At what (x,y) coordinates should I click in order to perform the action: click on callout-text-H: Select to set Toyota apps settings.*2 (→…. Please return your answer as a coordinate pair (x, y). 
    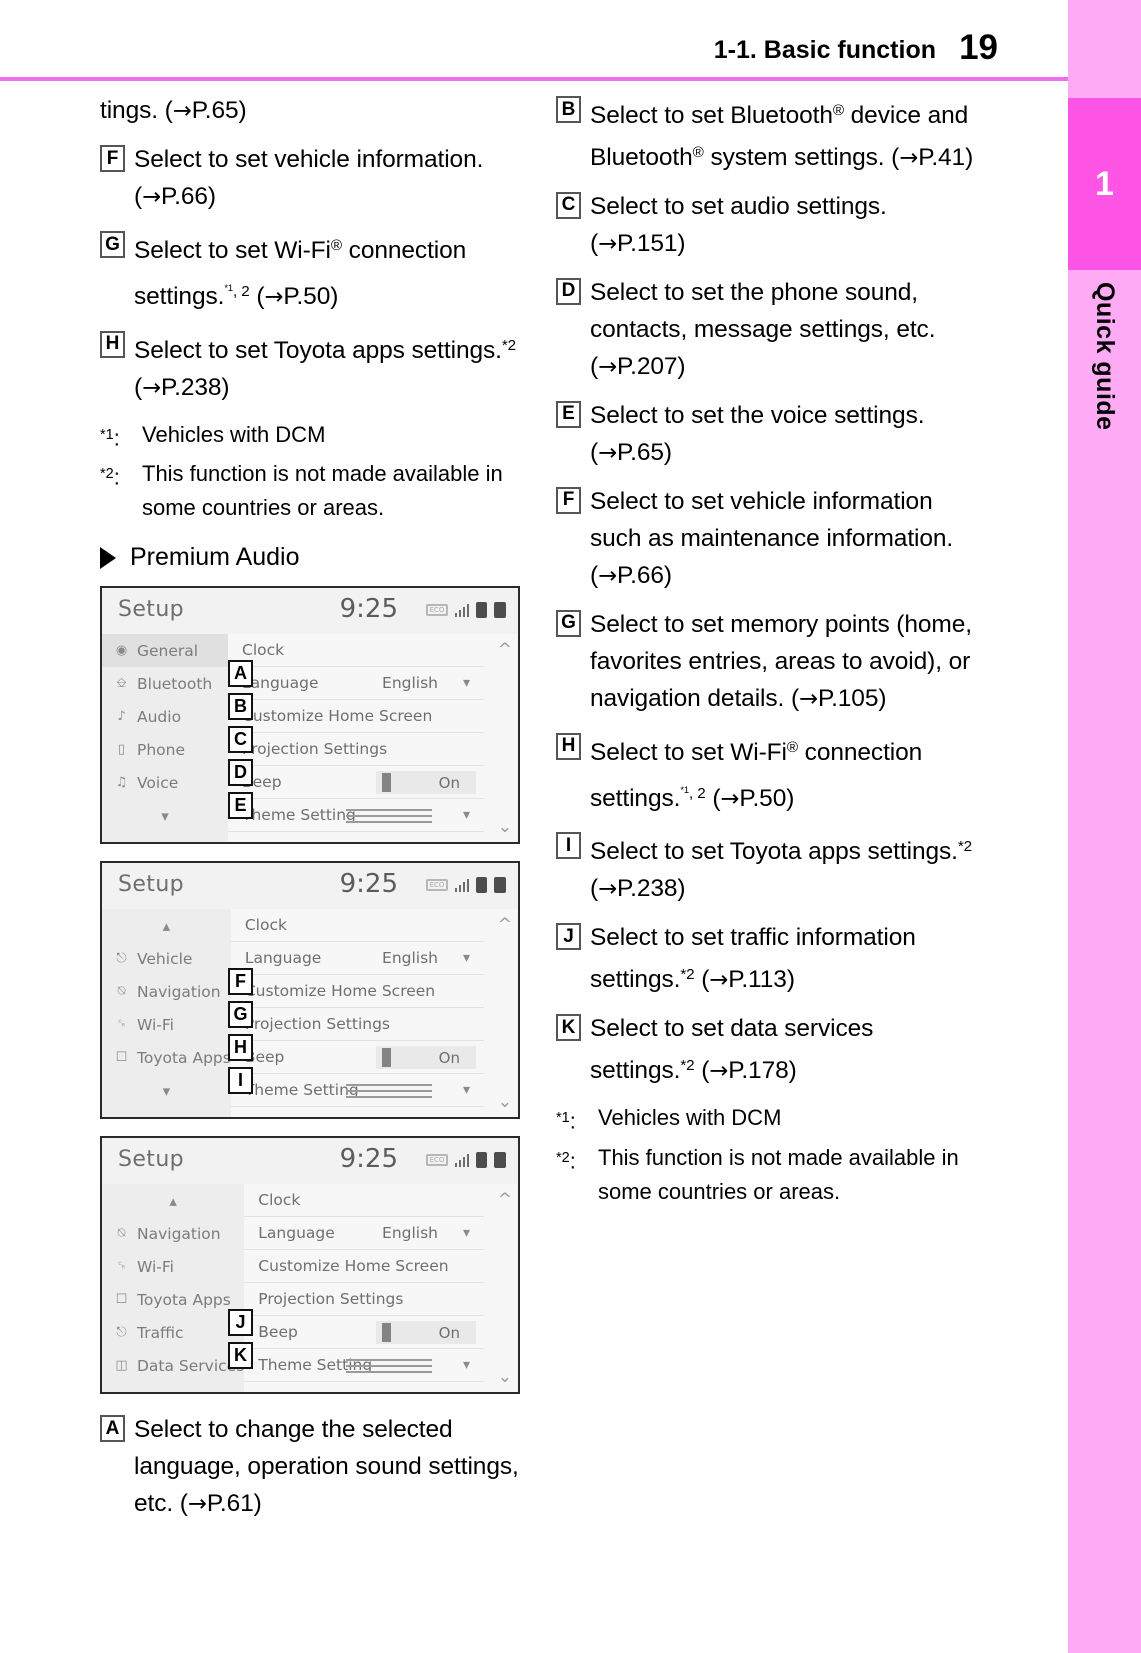
    Looking at the image, I should click on (325, 368).